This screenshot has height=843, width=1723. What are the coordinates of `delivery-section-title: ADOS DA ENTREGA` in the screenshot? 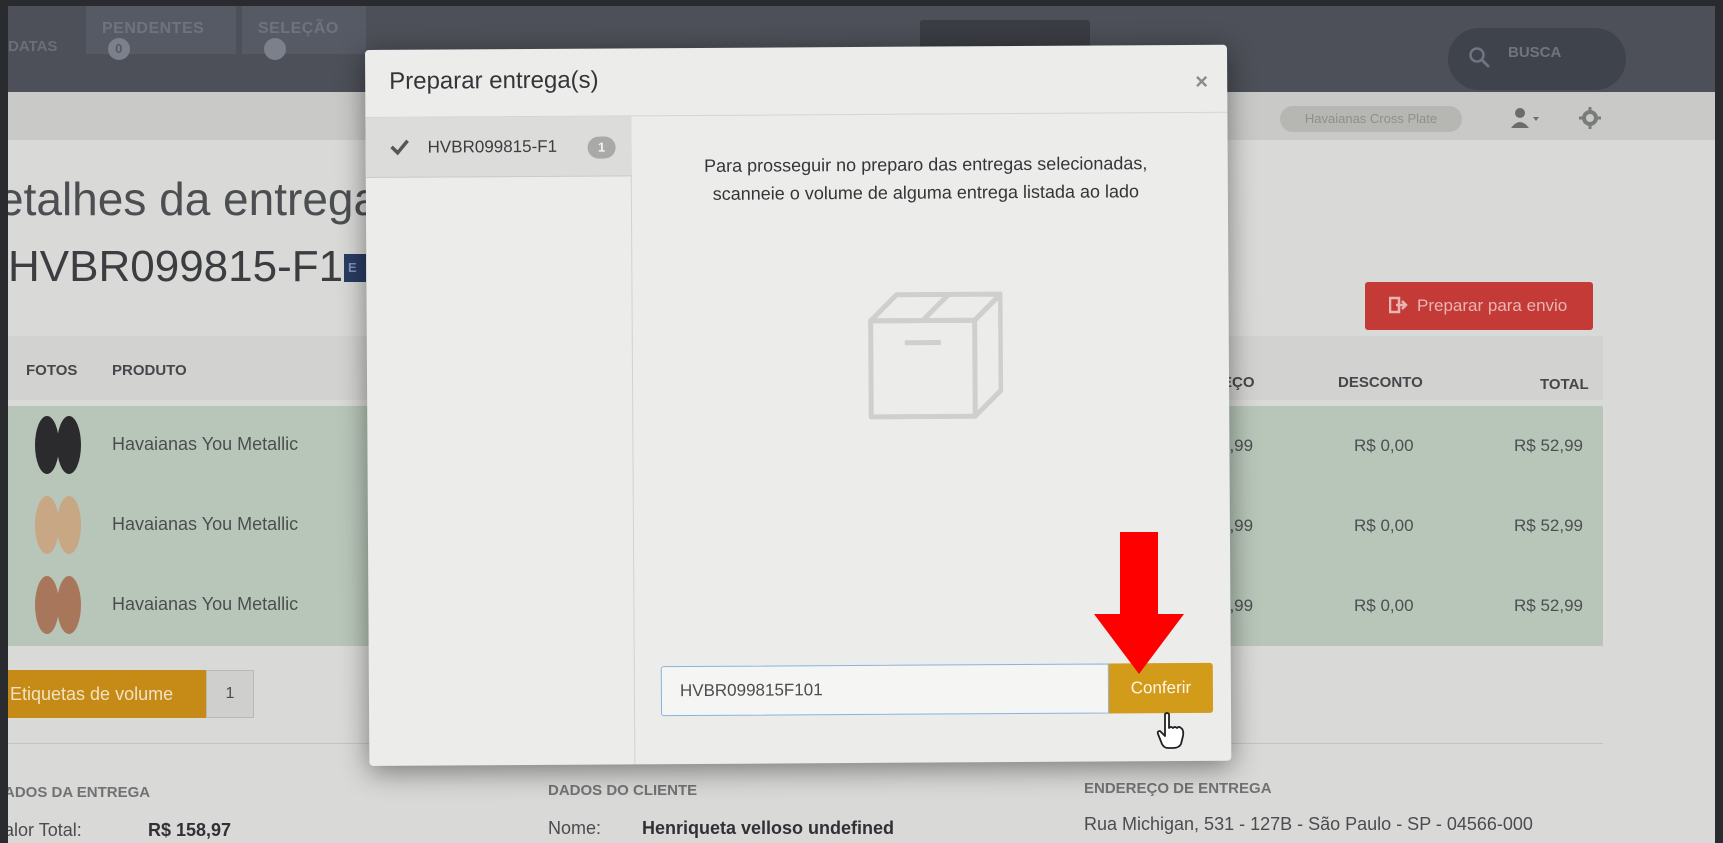 It's located at (79, 792).